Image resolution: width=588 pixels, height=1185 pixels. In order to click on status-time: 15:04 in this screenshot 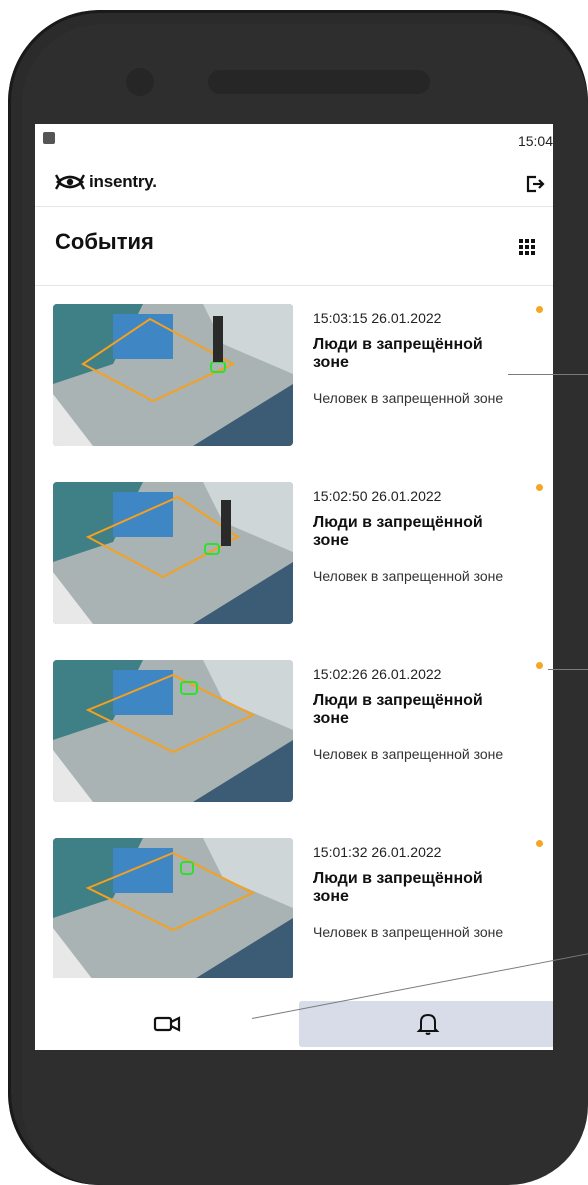, I will do `click(535, 141)`.